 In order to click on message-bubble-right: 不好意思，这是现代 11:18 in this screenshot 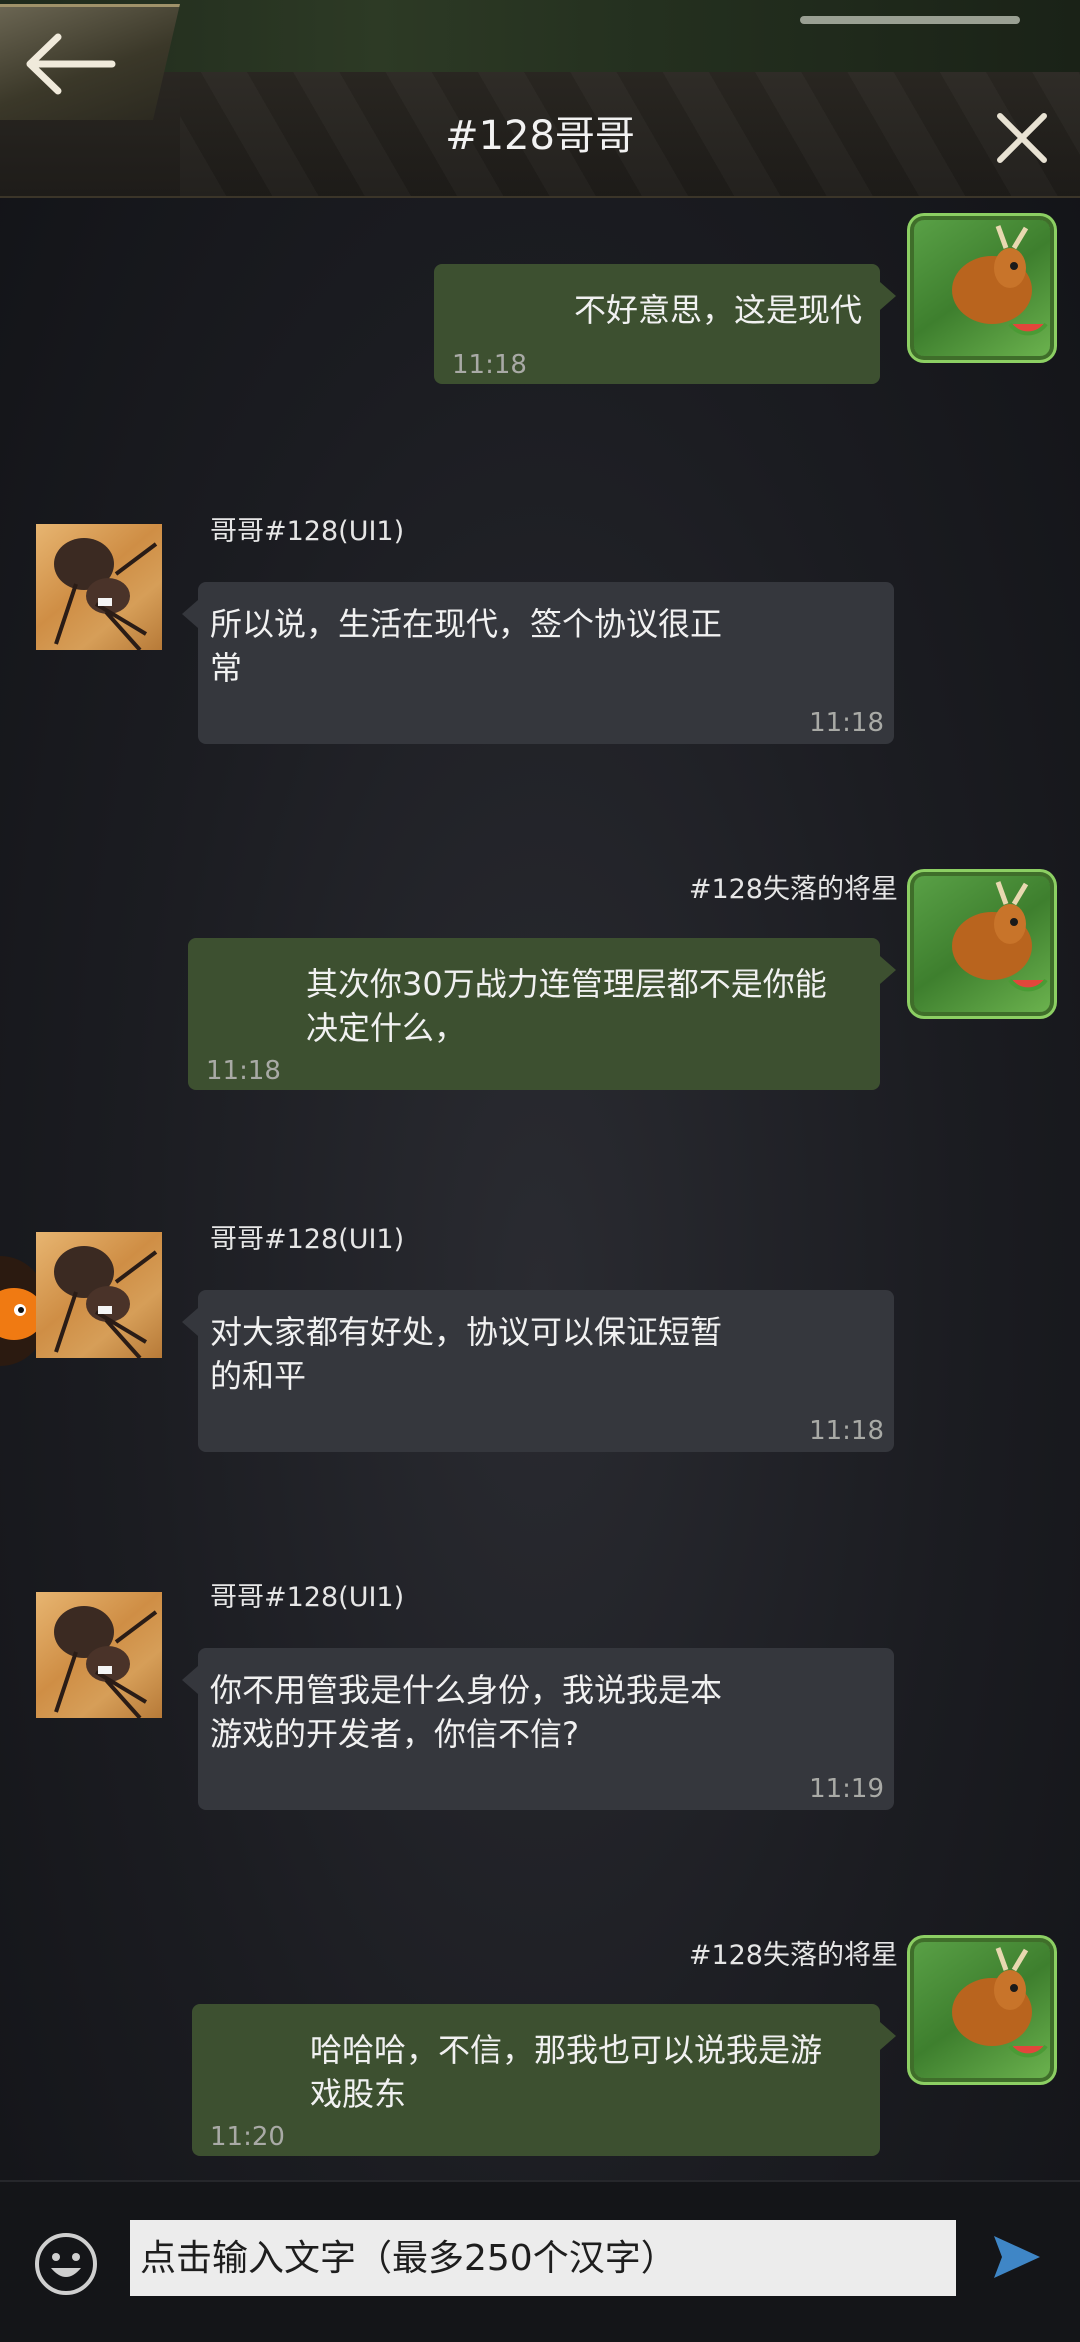, I will do `click(665, 324)`.